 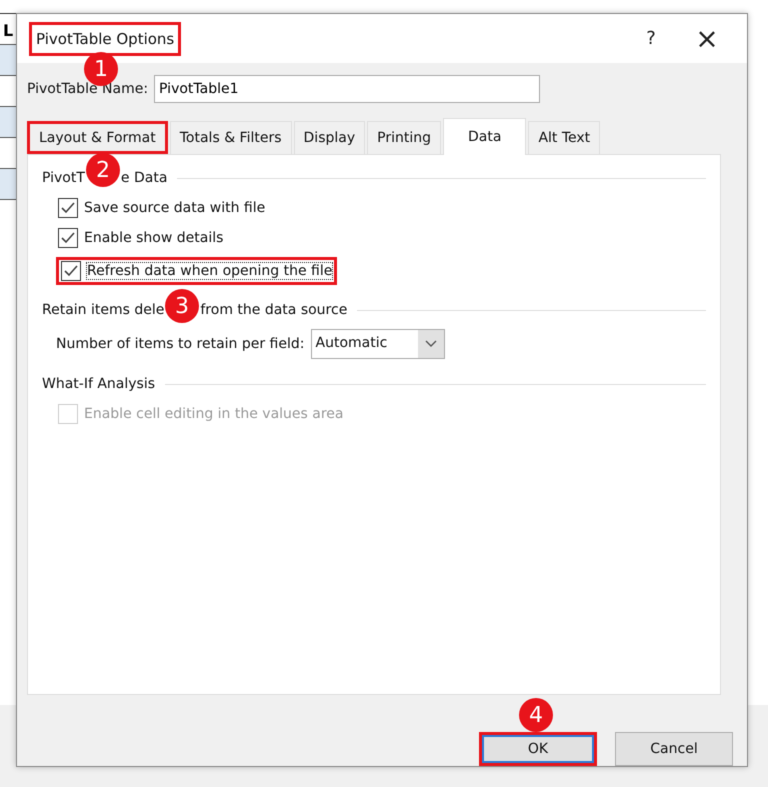 I want to click on checkbox-label: Save source data with file, so click(x=175, y=208).